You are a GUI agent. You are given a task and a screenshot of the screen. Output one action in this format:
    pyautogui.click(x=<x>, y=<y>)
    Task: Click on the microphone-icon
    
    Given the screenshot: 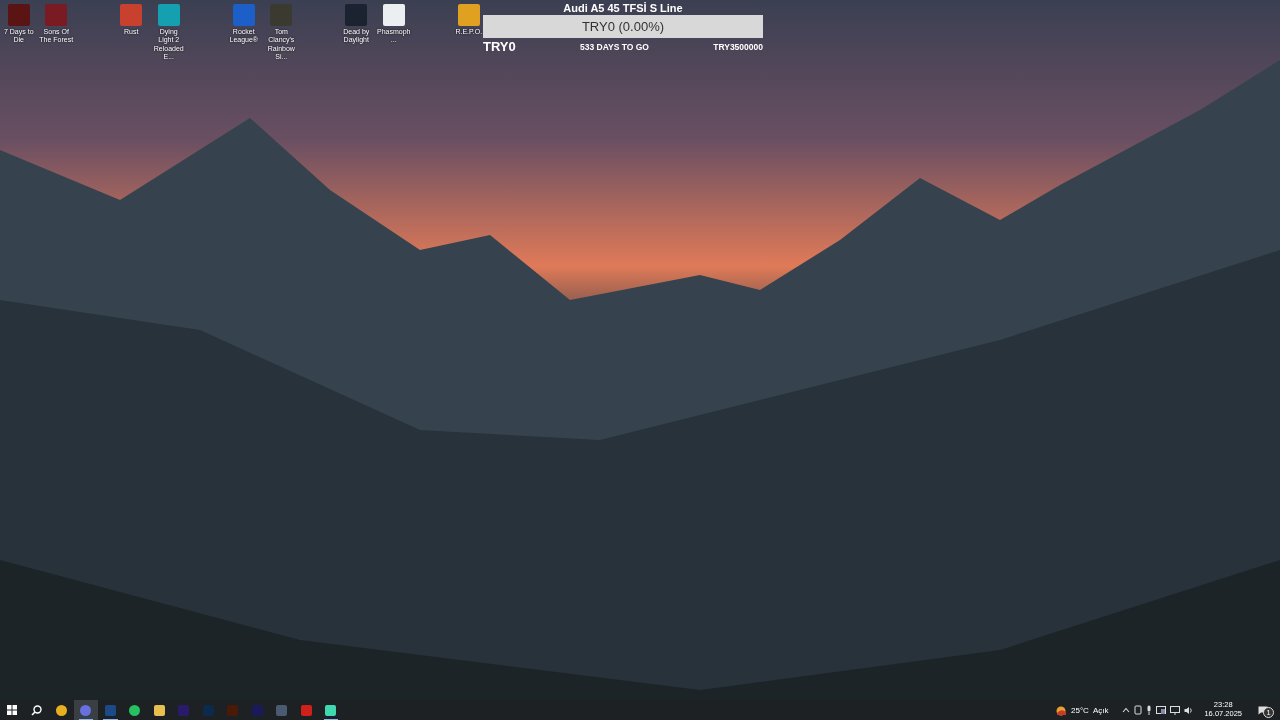 What is the action you would take?
    pyautogui.click(x=1149, y=710)
    